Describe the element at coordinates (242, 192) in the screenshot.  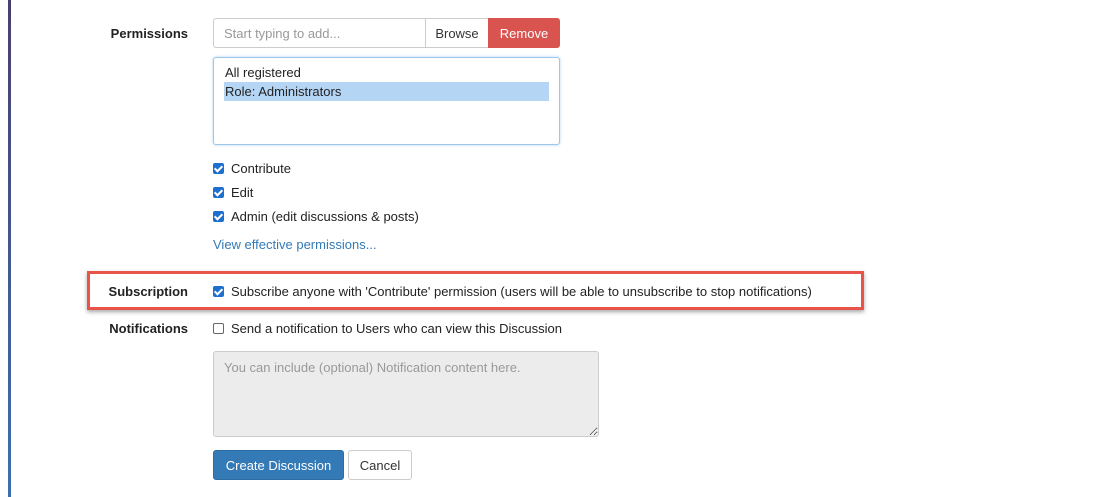
I see `edit-checkbox-label: Edit` at that location.